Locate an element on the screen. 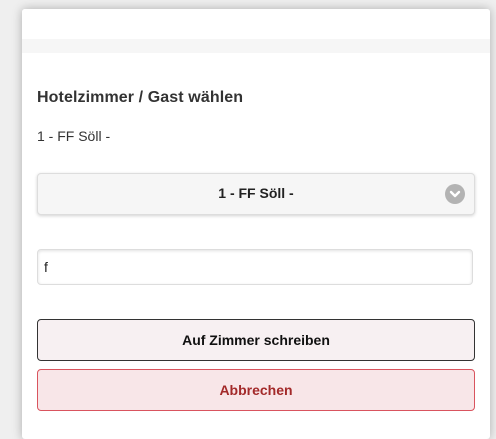 The width and height of the screenshot is (496, 439). guest-search-input is located at coordinates (255, 267).